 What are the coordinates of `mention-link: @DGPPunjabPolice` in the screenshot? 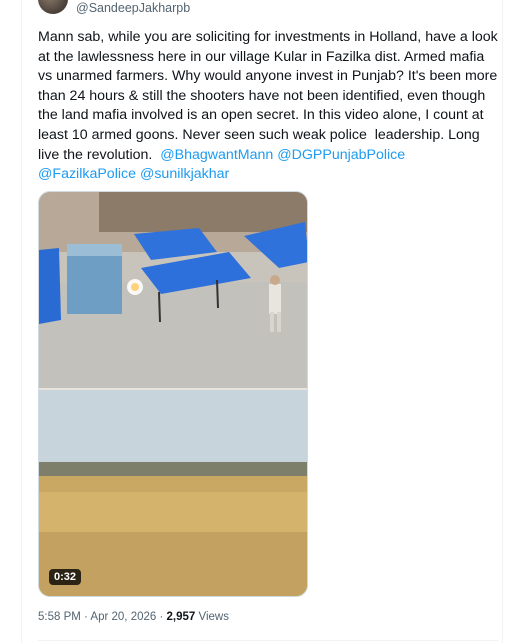 It's located at (341, 155).